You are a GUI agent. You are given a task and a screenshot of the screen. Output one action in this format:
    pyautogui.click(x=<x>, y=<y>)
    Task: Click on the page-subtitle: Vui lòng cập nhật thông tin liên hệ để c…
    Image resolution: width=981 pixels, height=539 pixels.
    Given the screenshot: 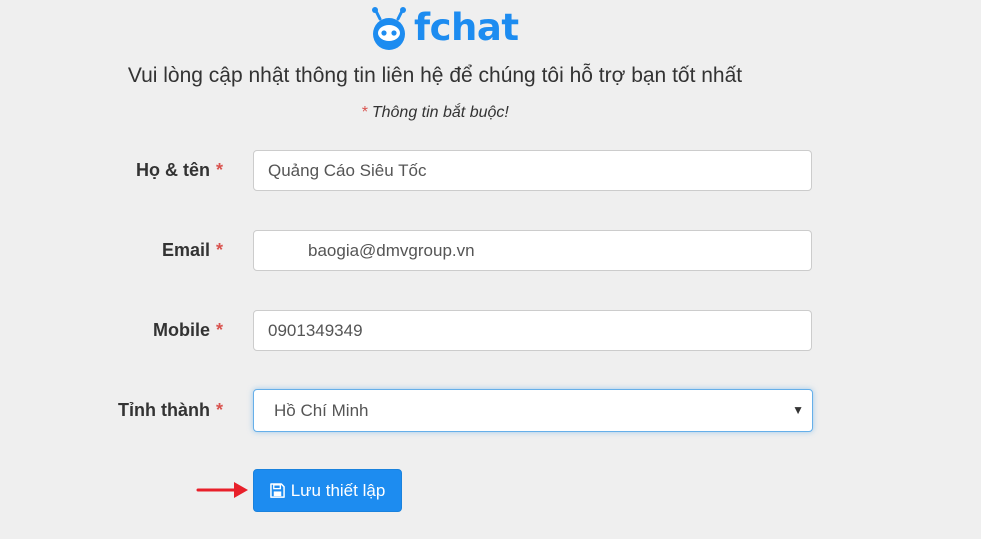 What is the action you would take?
    pyautogui.click(x=435, y=75)
    